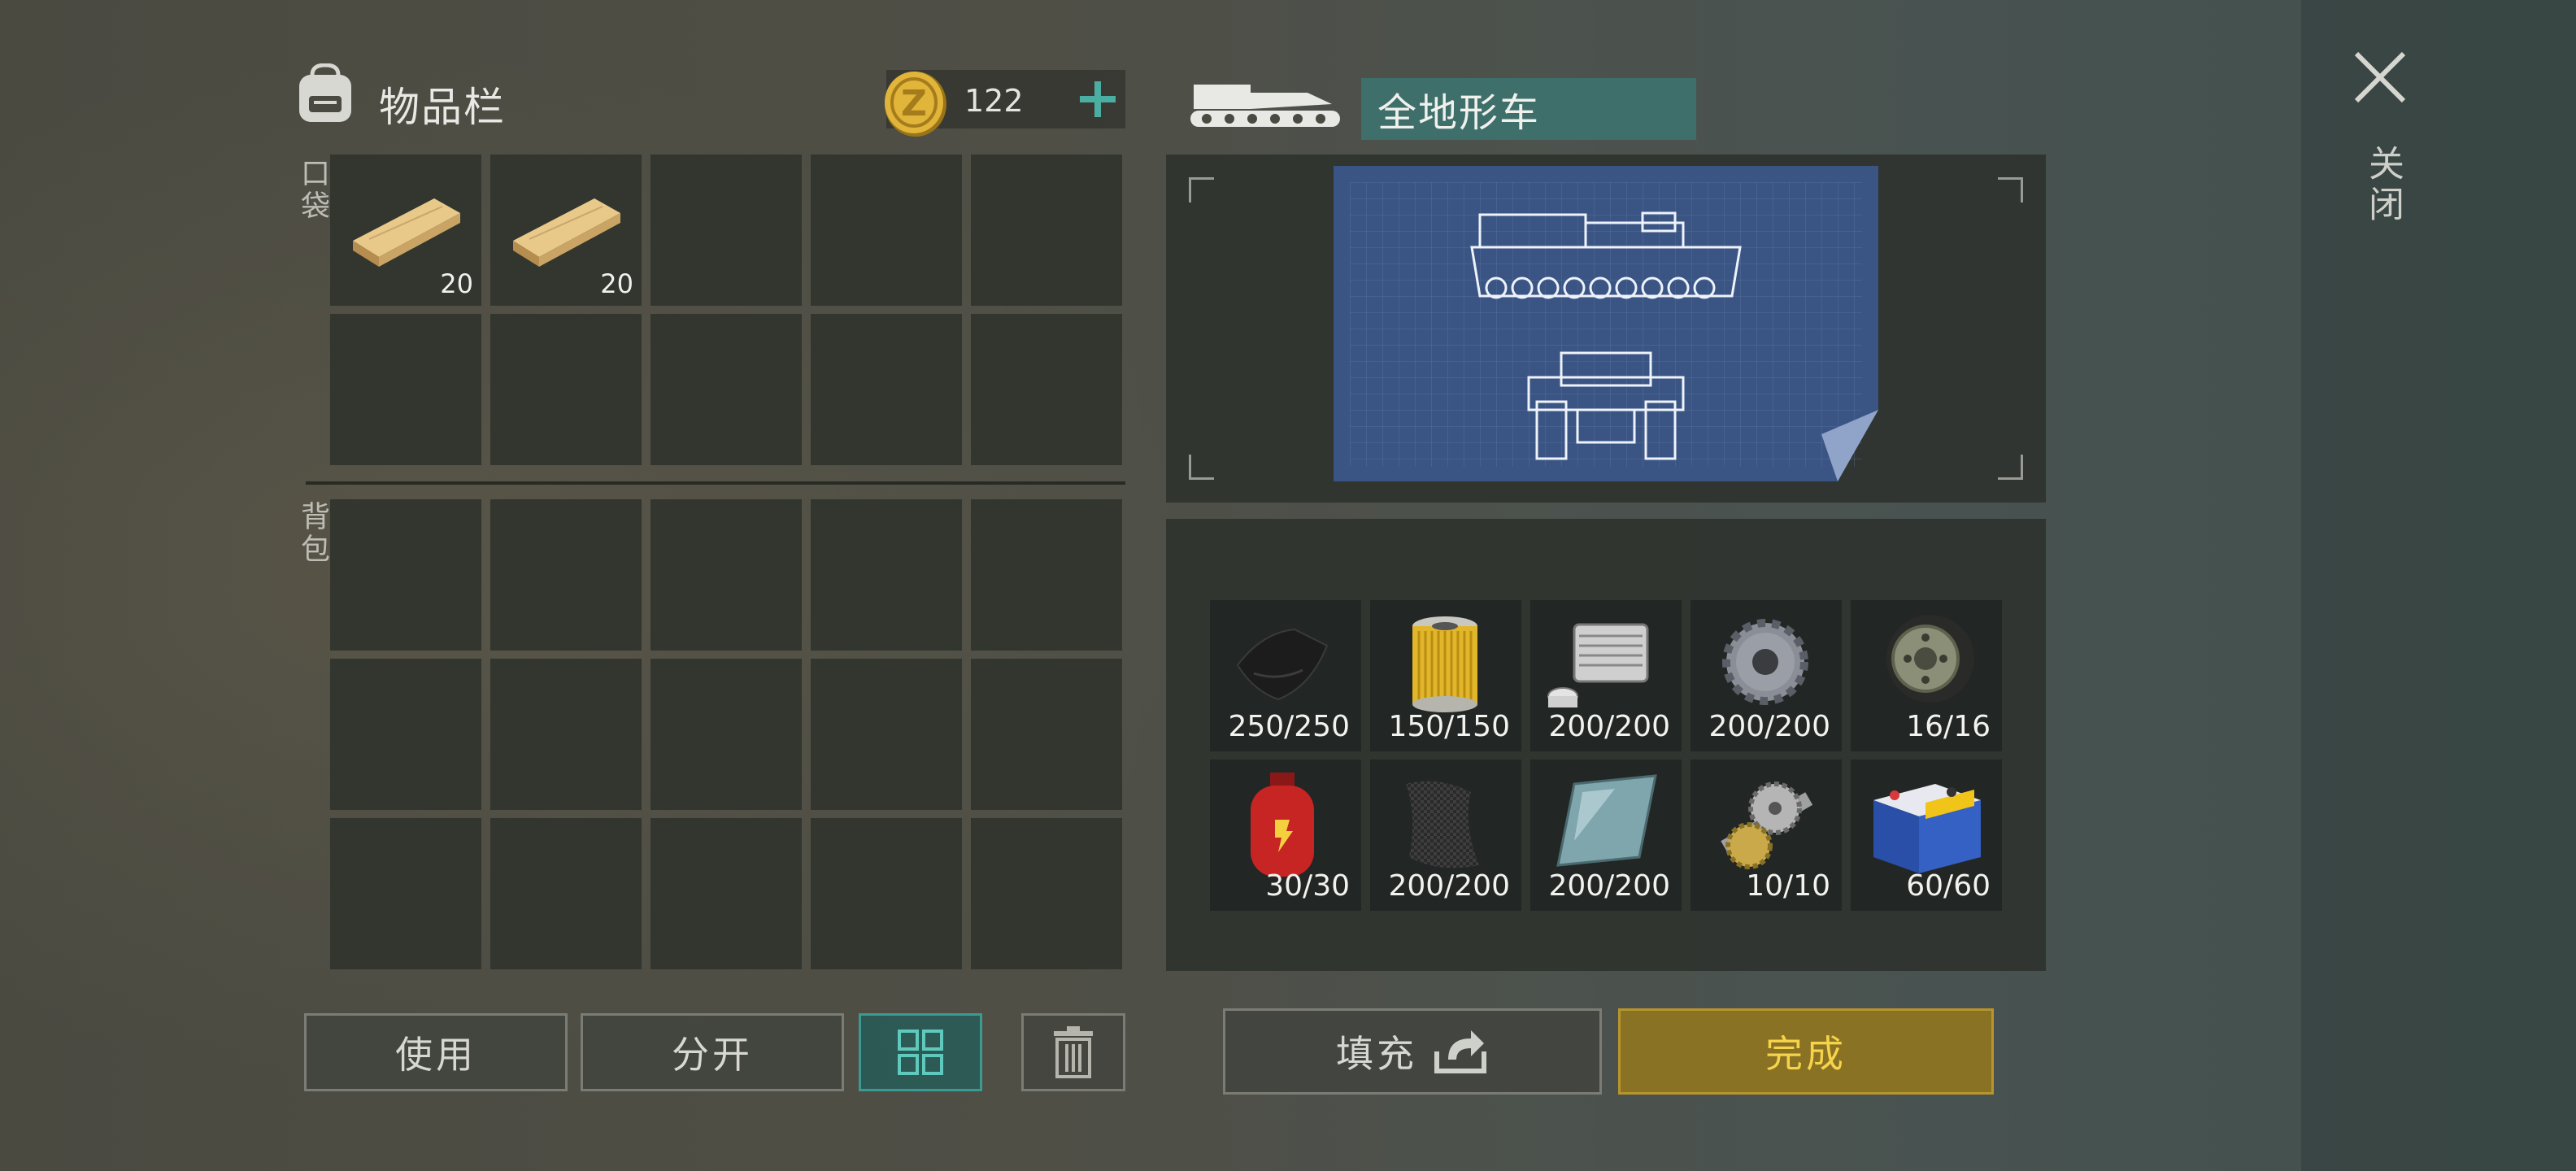 The image size is (2576, 1171). I want to click on pocket-label: 口袋, so click(312, 190).